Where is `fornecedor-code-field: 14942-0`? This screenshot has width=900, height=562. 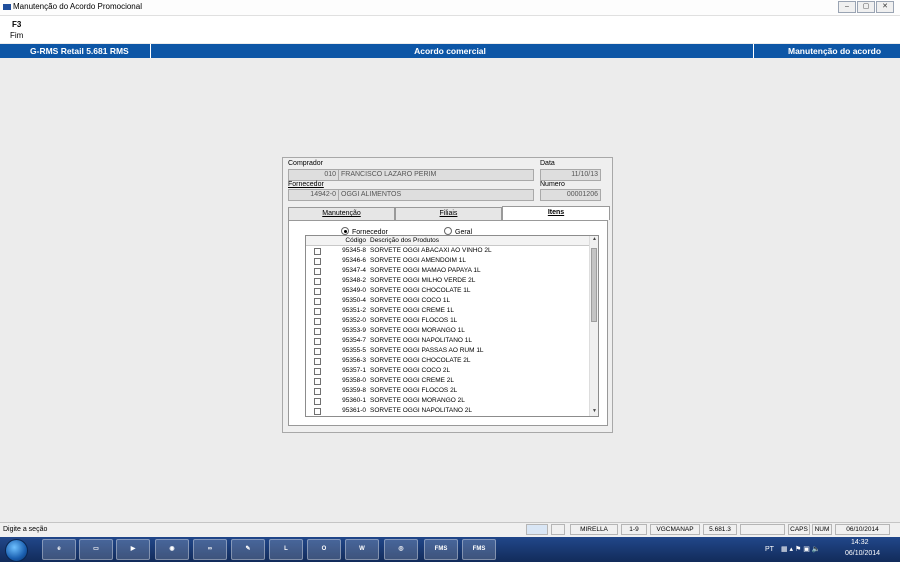 fornecedor-code-field: 14942-0 is located at coordinates (313, 195).